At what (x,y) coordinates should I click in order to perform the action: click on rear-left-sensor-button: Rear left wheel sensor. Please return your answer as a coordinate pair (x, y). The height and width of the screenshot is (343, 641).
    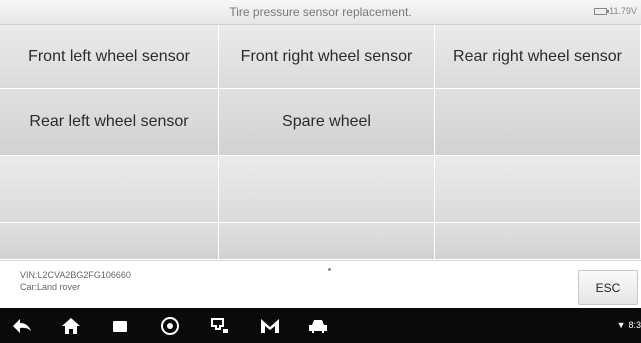
    Looking at the image, I should click on (109, 122).